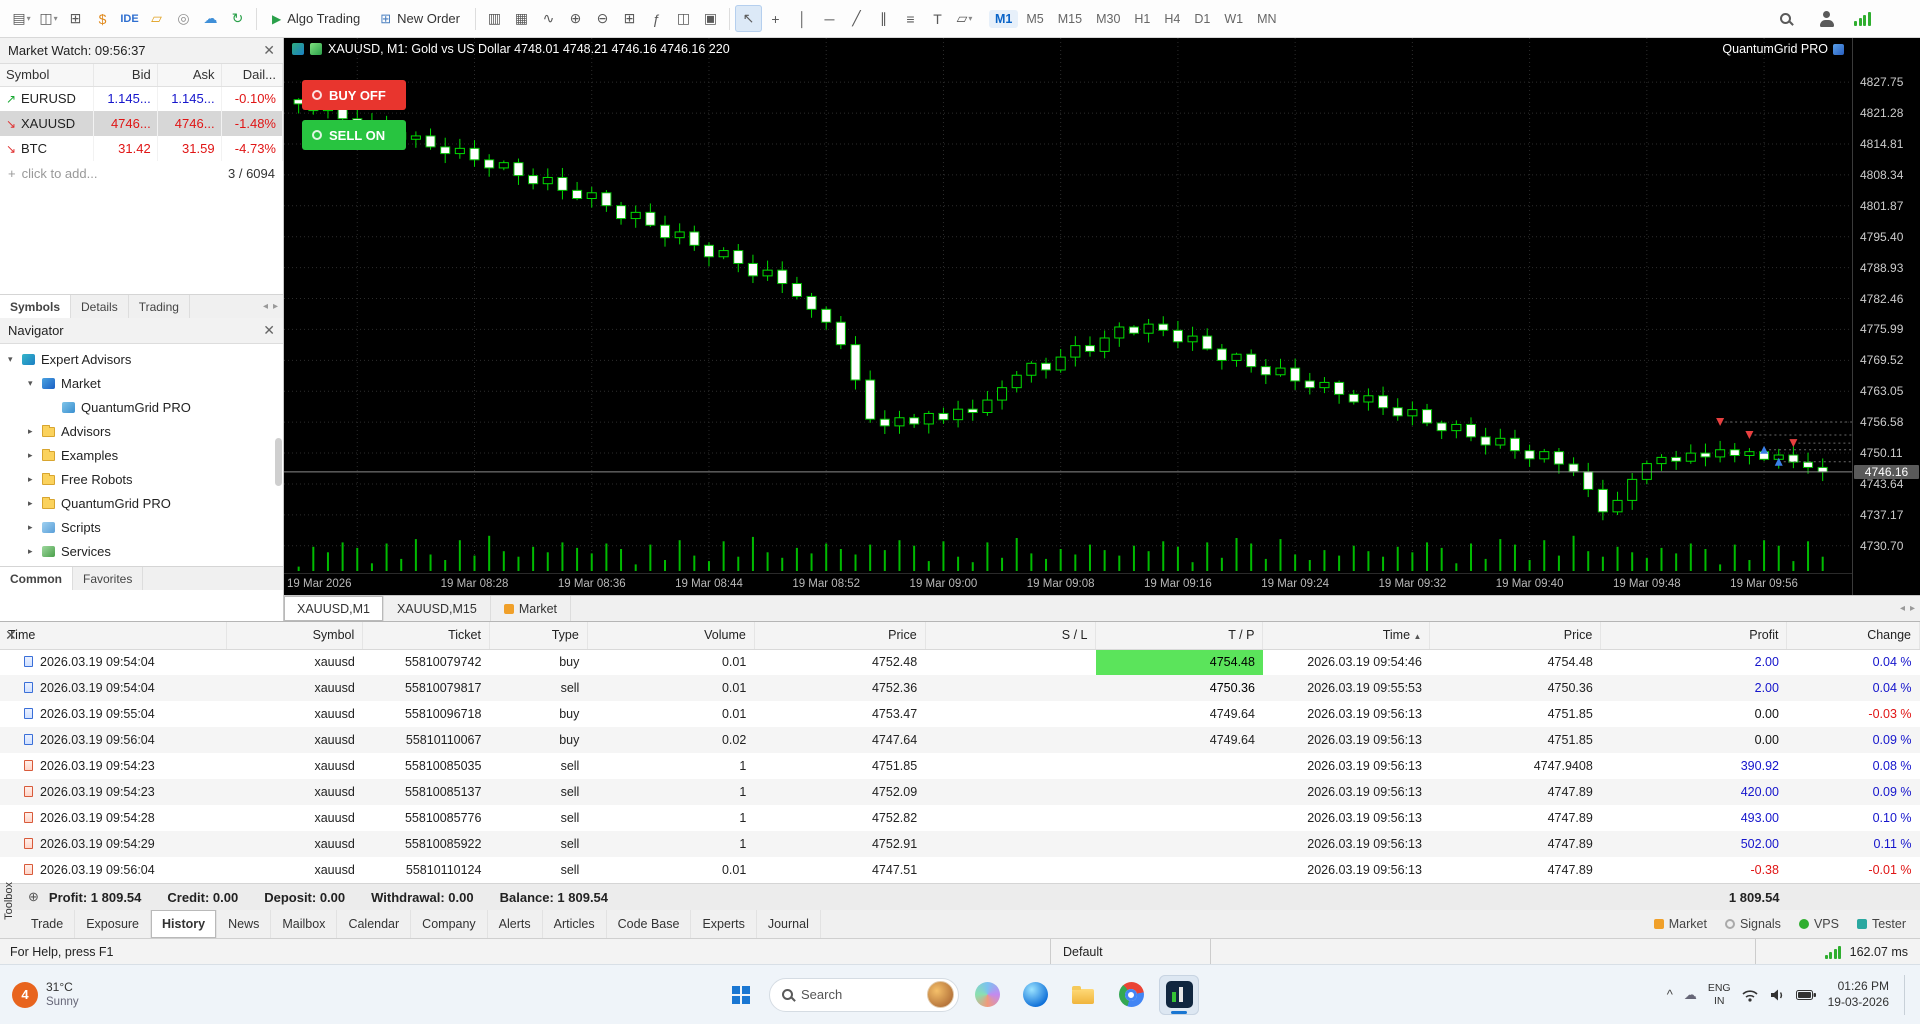  I want to click on language-indicator: ENG IN, so click(1719, 994).